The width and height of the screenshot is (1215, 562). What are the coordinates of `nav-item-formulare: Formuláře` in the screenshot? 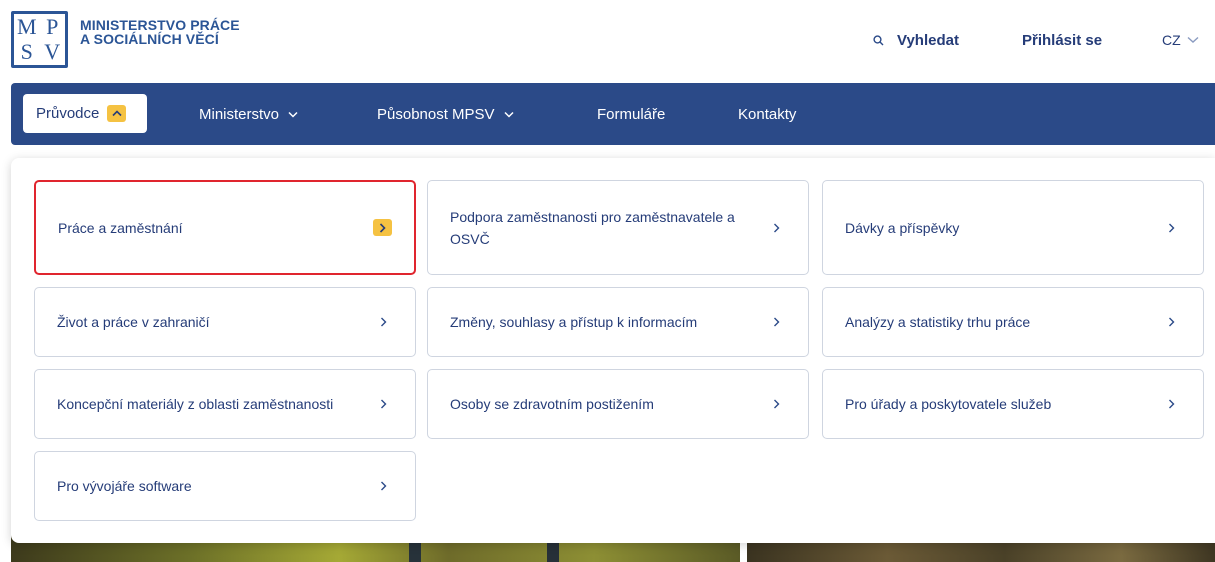 It's located at (631, 114).